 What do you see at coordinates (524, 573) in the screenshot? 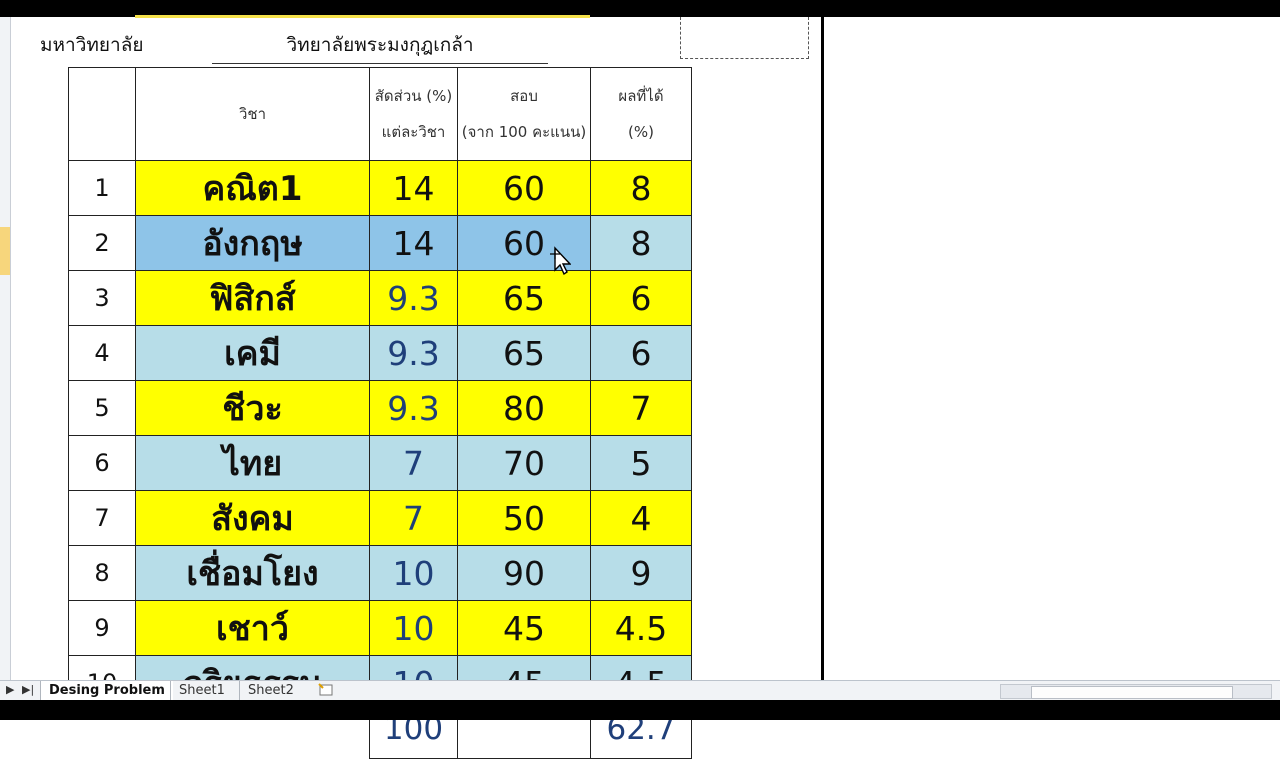
I see `score-cell: 90` at bounding box center [524, 573].